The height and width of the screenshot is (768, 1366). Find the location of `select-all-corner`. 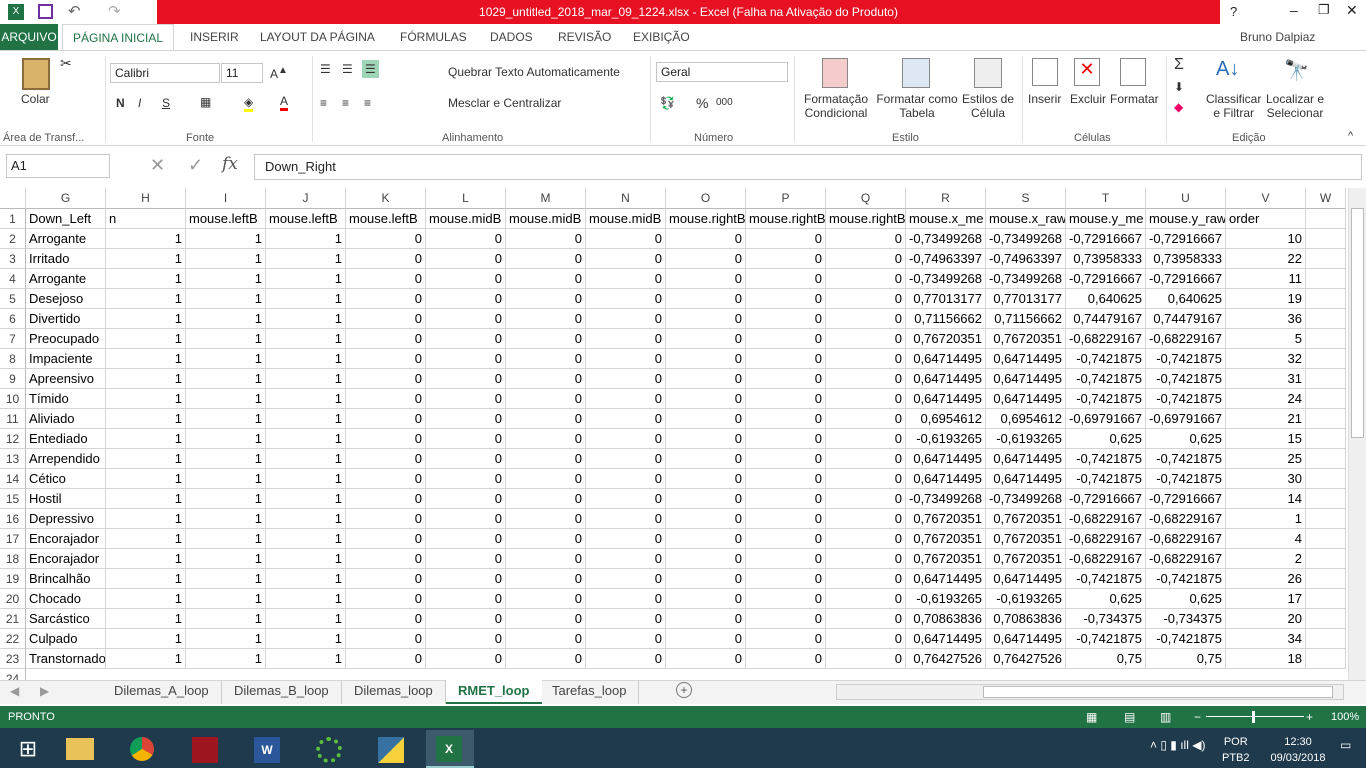

select-all-corner is located at coordinates (13, 198).